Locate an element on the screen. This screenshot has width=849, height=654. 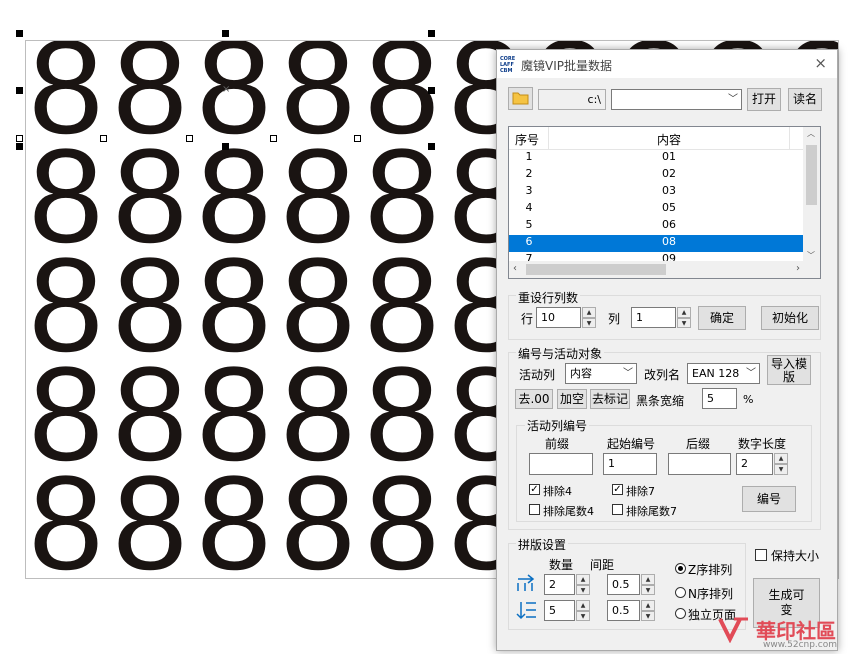
column-header-content: 内容 is located at coordinates (669, 139).